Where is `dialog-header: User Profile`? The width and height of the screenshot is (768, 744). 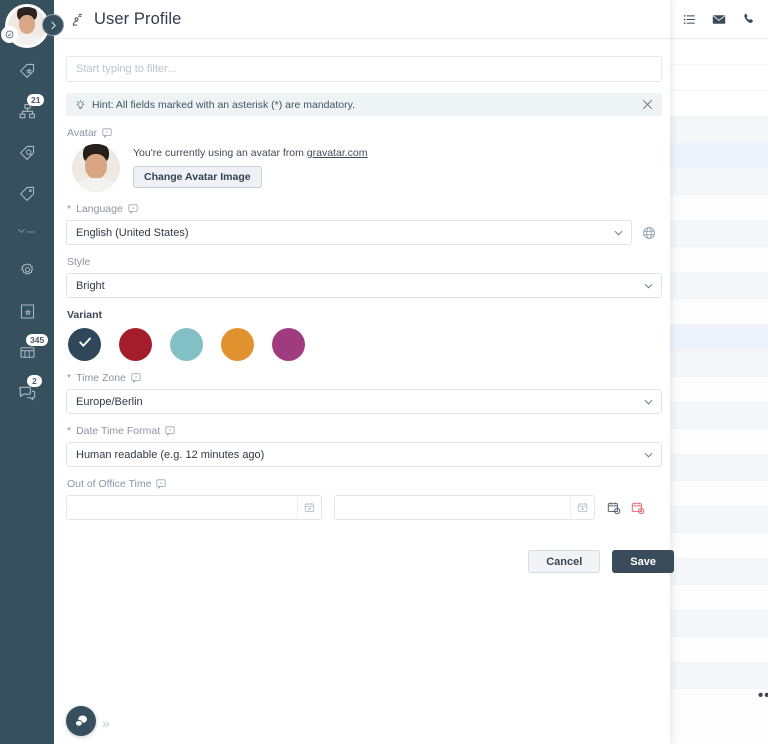
dialog-header: User Profile is located at coordinates (362, 19).